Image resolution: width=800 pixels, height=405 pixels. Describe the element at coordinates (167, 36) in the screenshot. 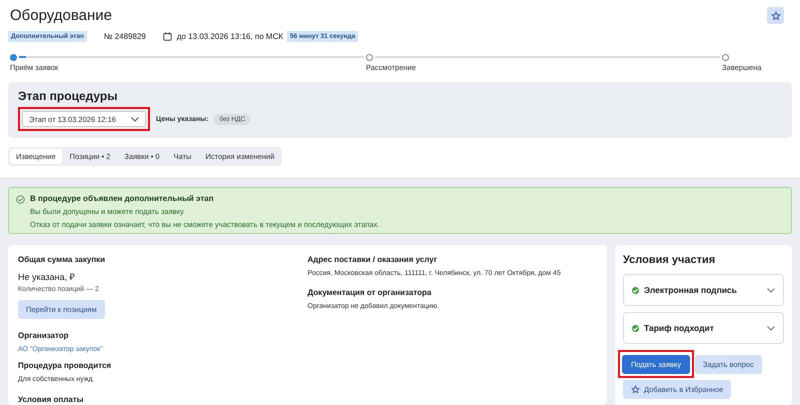

I see `calendar-icon` at that location.